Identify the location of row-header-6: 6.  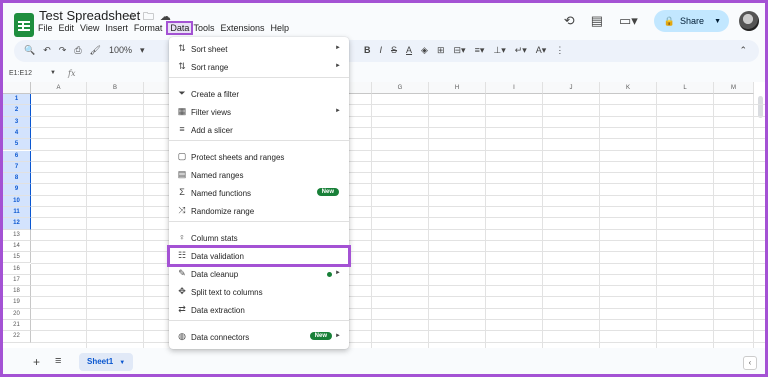
(17, 156).